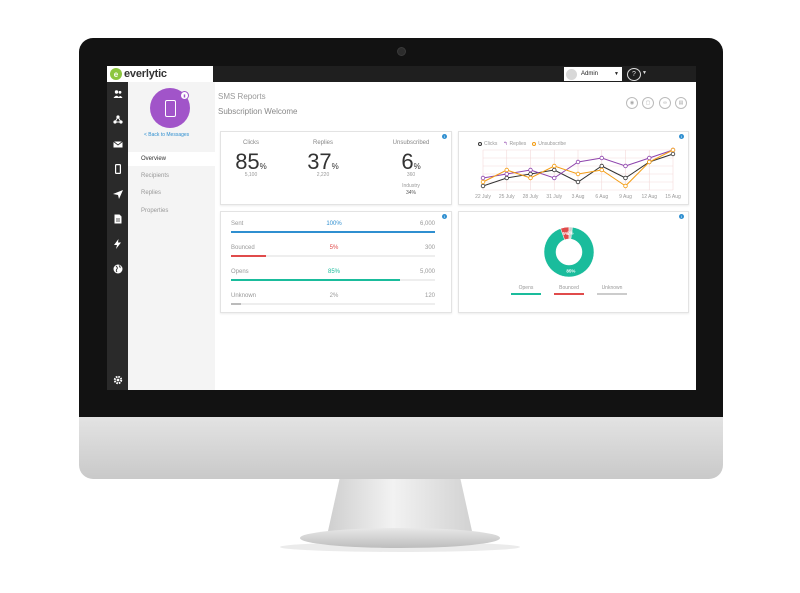 This screenshot has height=593, width=800. Describe the element at coordinates (117, 119) in the screenshot. I see `network-icon` at that location.